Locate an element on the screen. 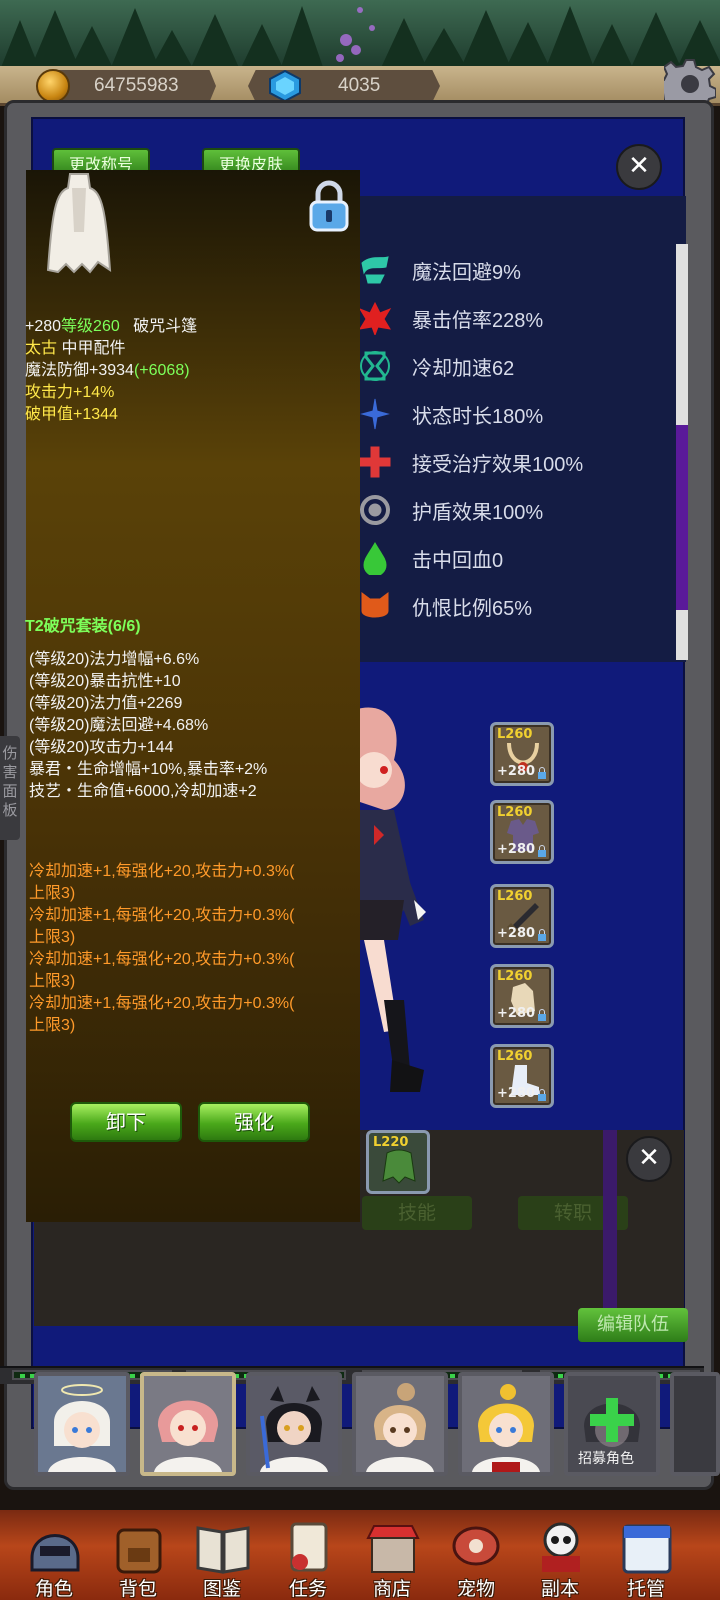 The image size is (720, 1600). wind-icon is located at coordinates (375, 270).